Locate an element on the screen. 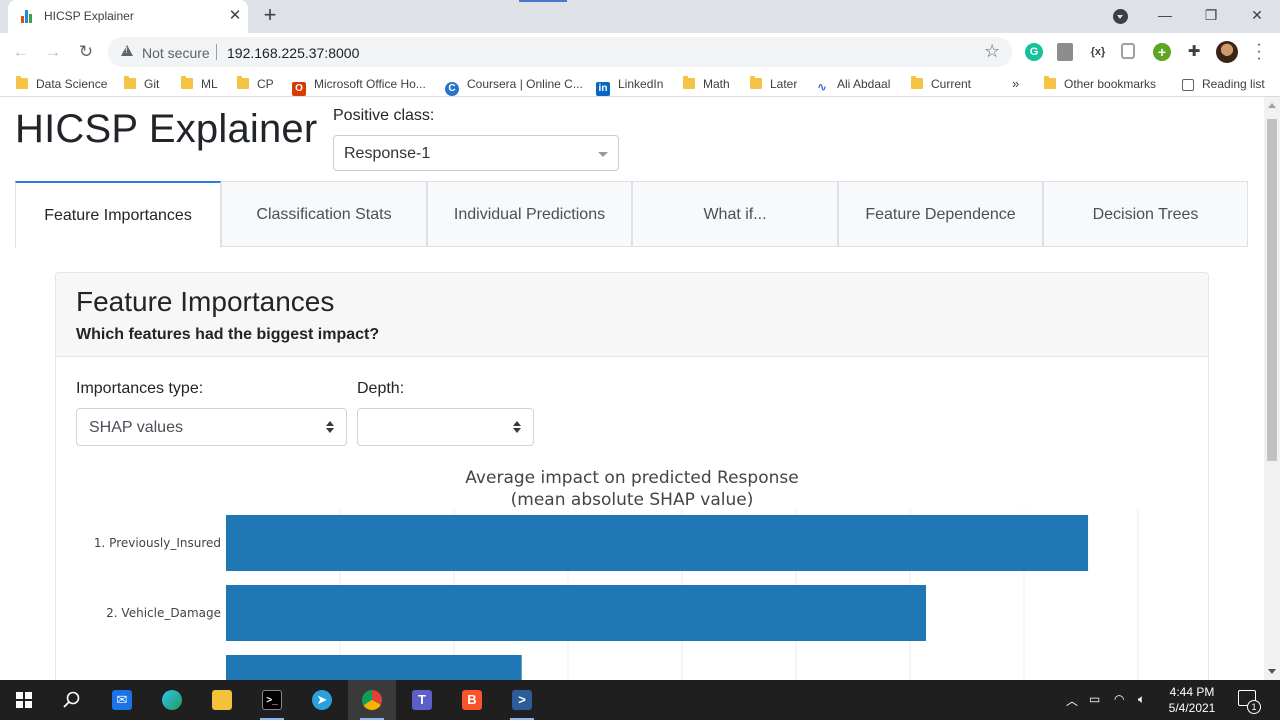 This screenshot has height=720, width=1280. reload-icon: ↻ is located at coordinates (86, 52).